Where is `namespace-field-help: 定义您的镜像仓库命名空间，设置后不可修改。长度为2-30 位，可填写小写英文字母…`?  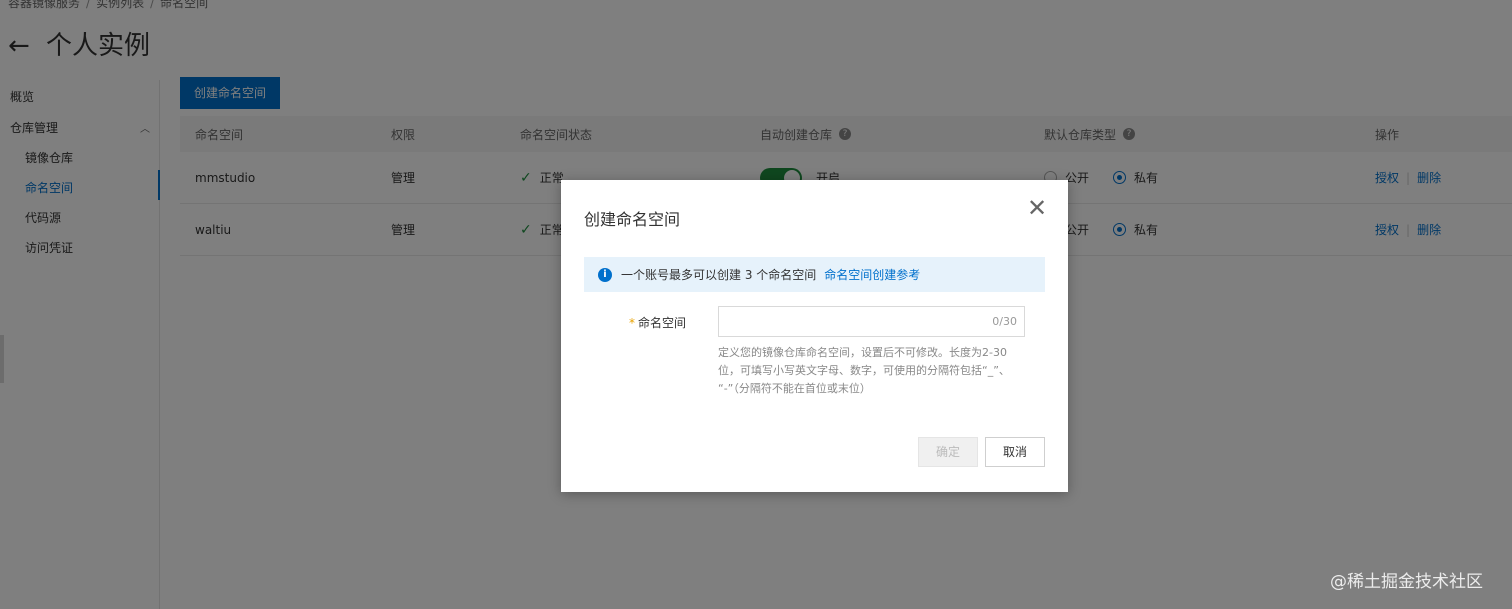
namespace-field-help: 定义您的镜像仓库命名空间，设置后不可修改。长度为2-30 位，可填写小写英文字母… is located at coordinates (873, 371).